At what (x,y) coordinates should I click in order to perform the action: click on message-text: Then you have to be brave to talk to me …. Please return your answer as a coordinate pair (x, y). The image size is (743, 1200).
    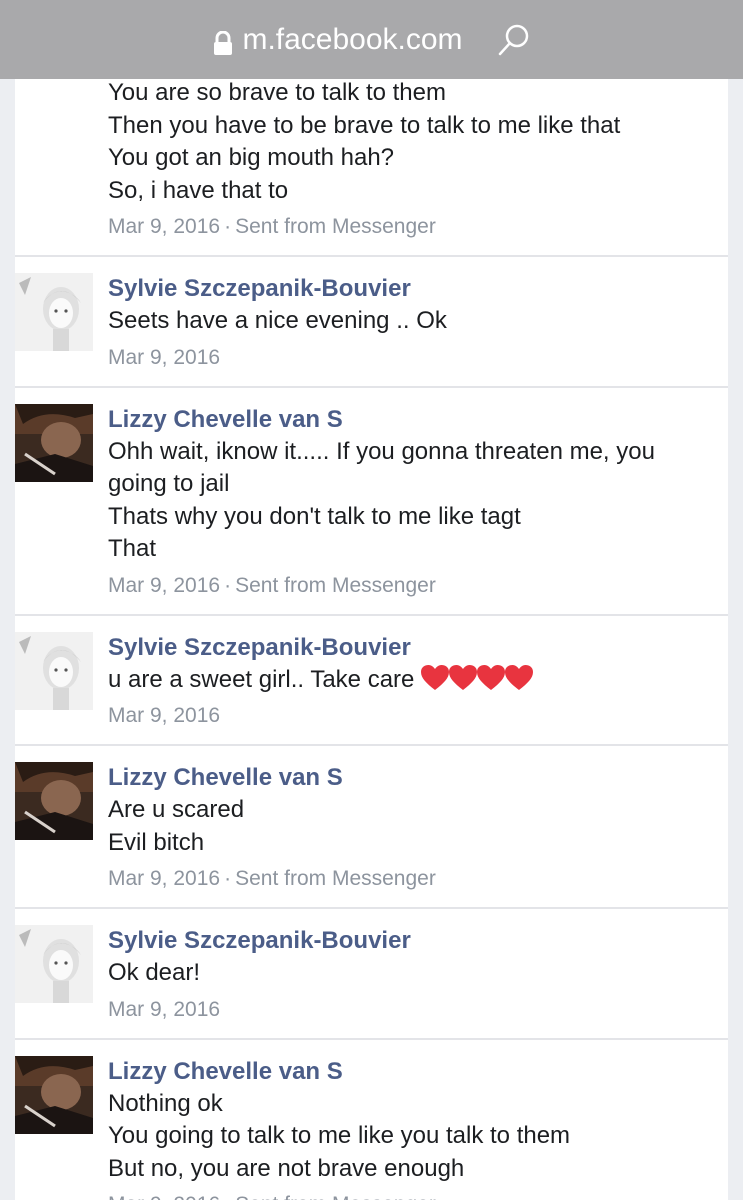
    Looking at the image, I should click on (413, 126).